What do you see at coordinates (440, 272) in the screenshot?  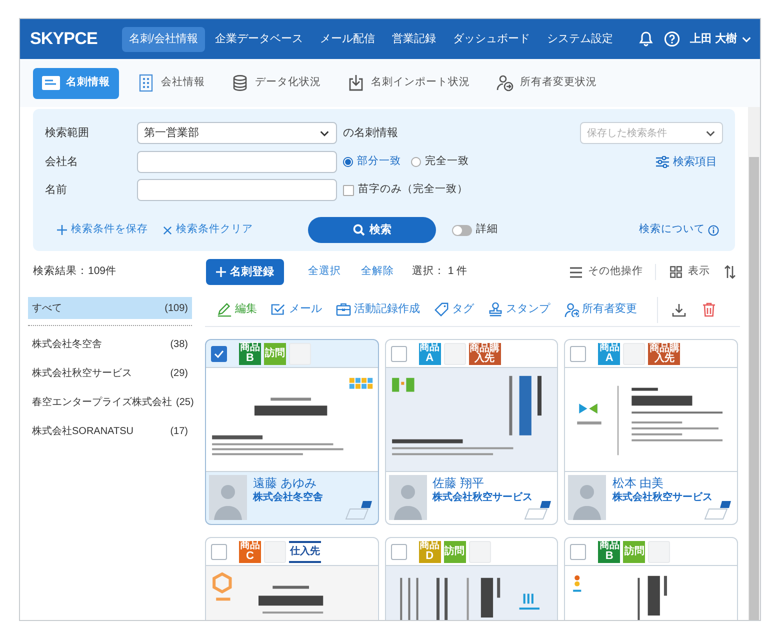 I see `selection-count: 選択： 1 件` at bounding box center [440, 272].